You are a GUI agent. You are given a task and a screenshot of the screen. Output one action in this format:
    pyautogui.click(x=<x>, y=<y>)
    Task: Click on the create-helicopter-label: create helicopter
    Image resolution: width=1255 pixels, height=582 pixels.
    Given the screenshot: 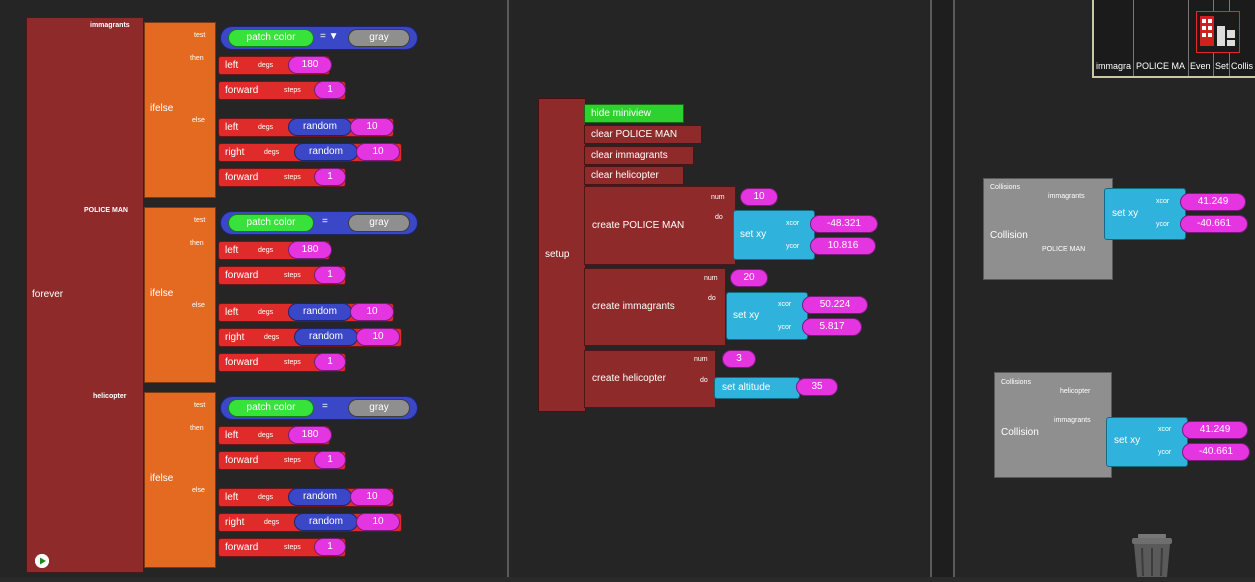 What is the action you would take?
    pyautogui.click(x=629, y=378)
    